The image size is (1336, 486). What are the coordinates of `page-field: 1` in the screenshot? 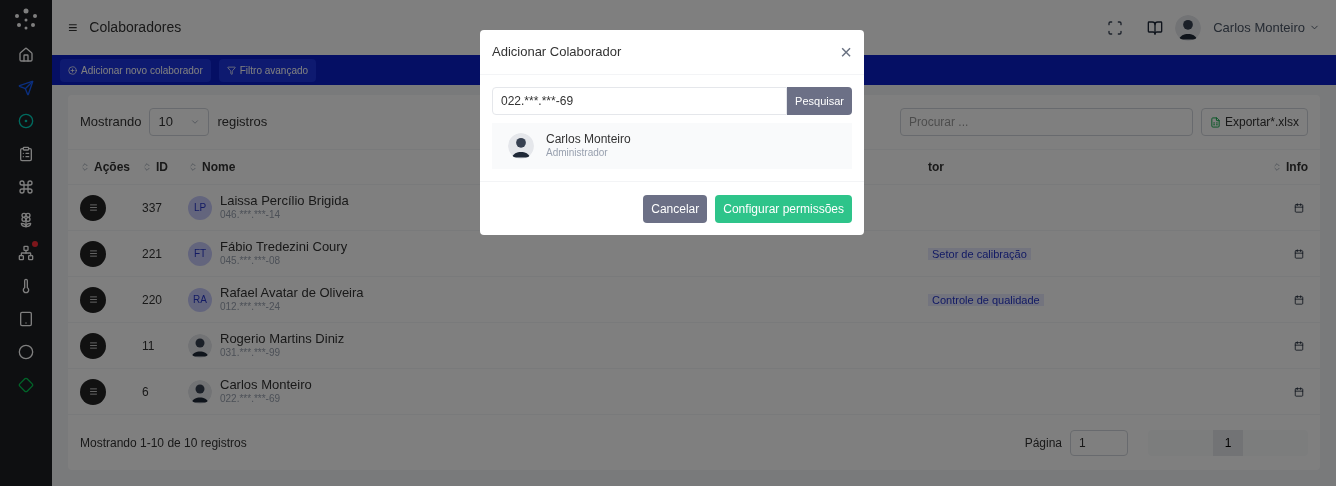 It's located at (1099, 442).